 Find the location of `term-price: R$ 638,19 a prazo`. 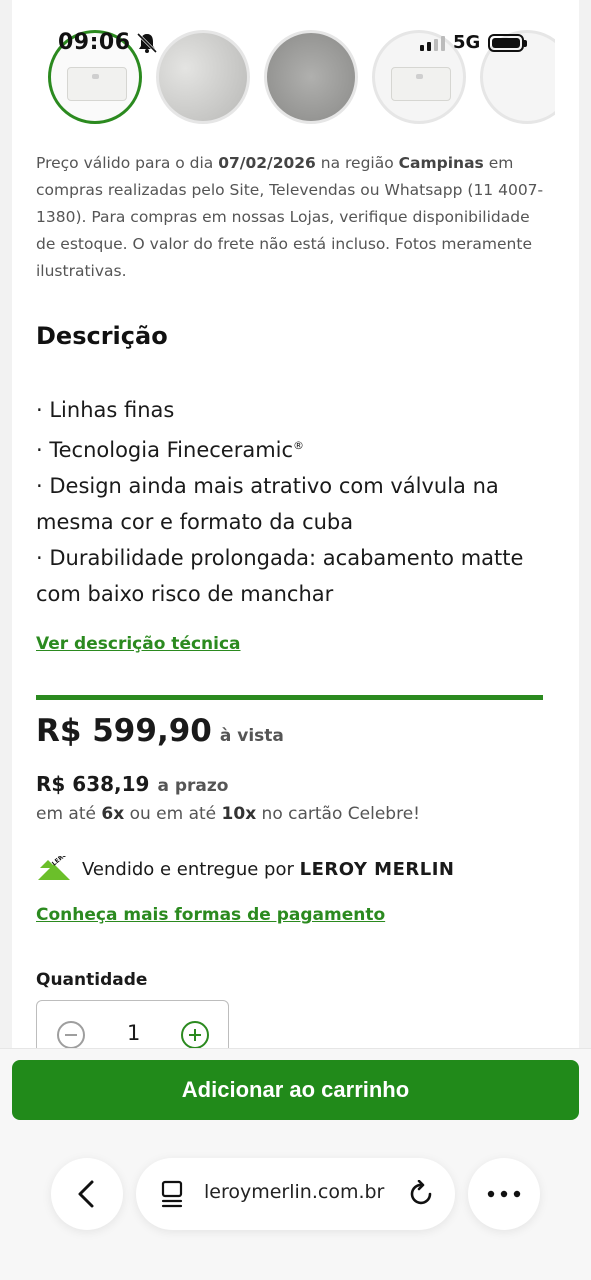

term-price: R$ 638,19 a prazo is located at coordinates (132, 784).